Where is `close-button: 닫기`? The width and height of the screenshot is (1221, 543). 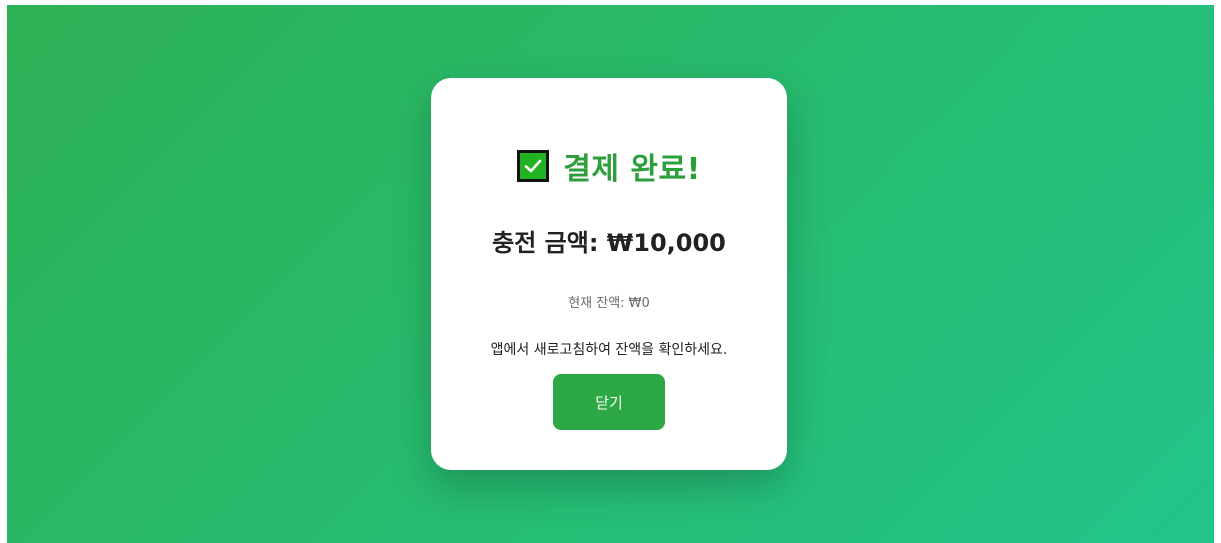 close-button: 닫기 is located at coordinates (609, 402).